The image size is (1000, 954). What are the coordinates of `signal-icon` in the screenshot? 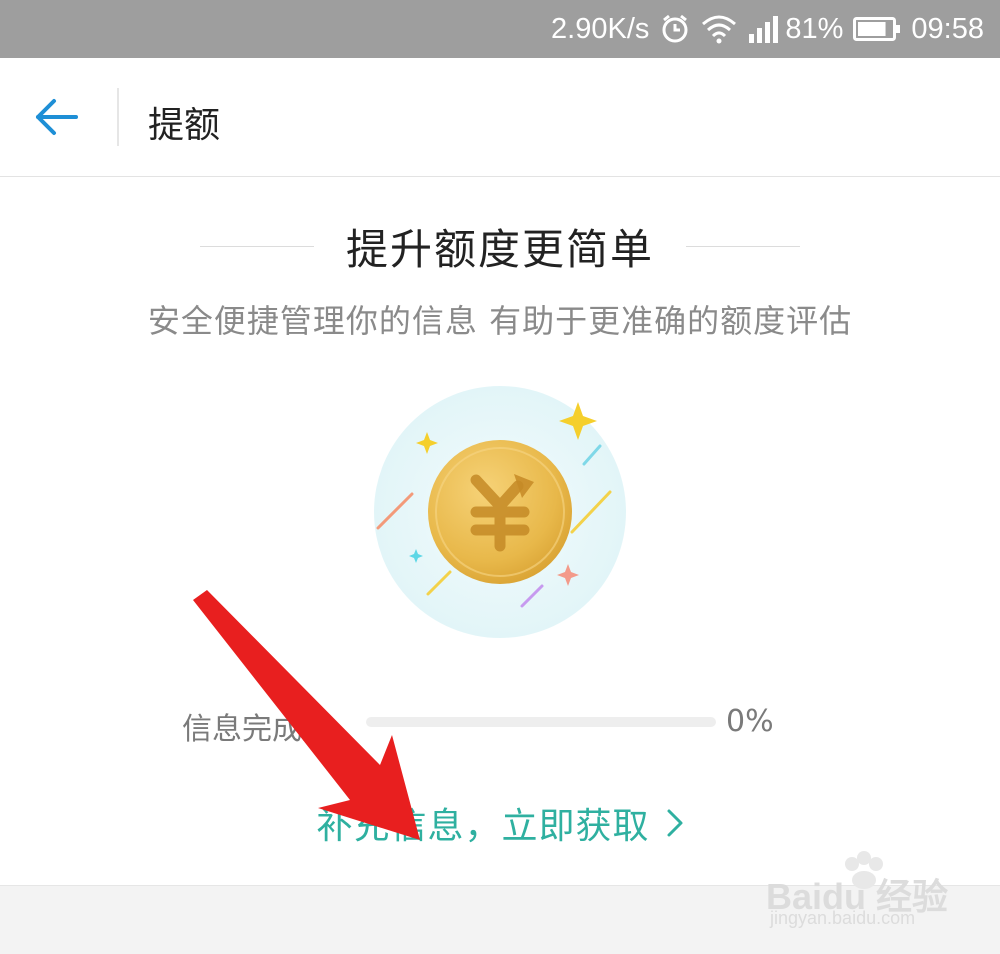 It's located at (763, 29).